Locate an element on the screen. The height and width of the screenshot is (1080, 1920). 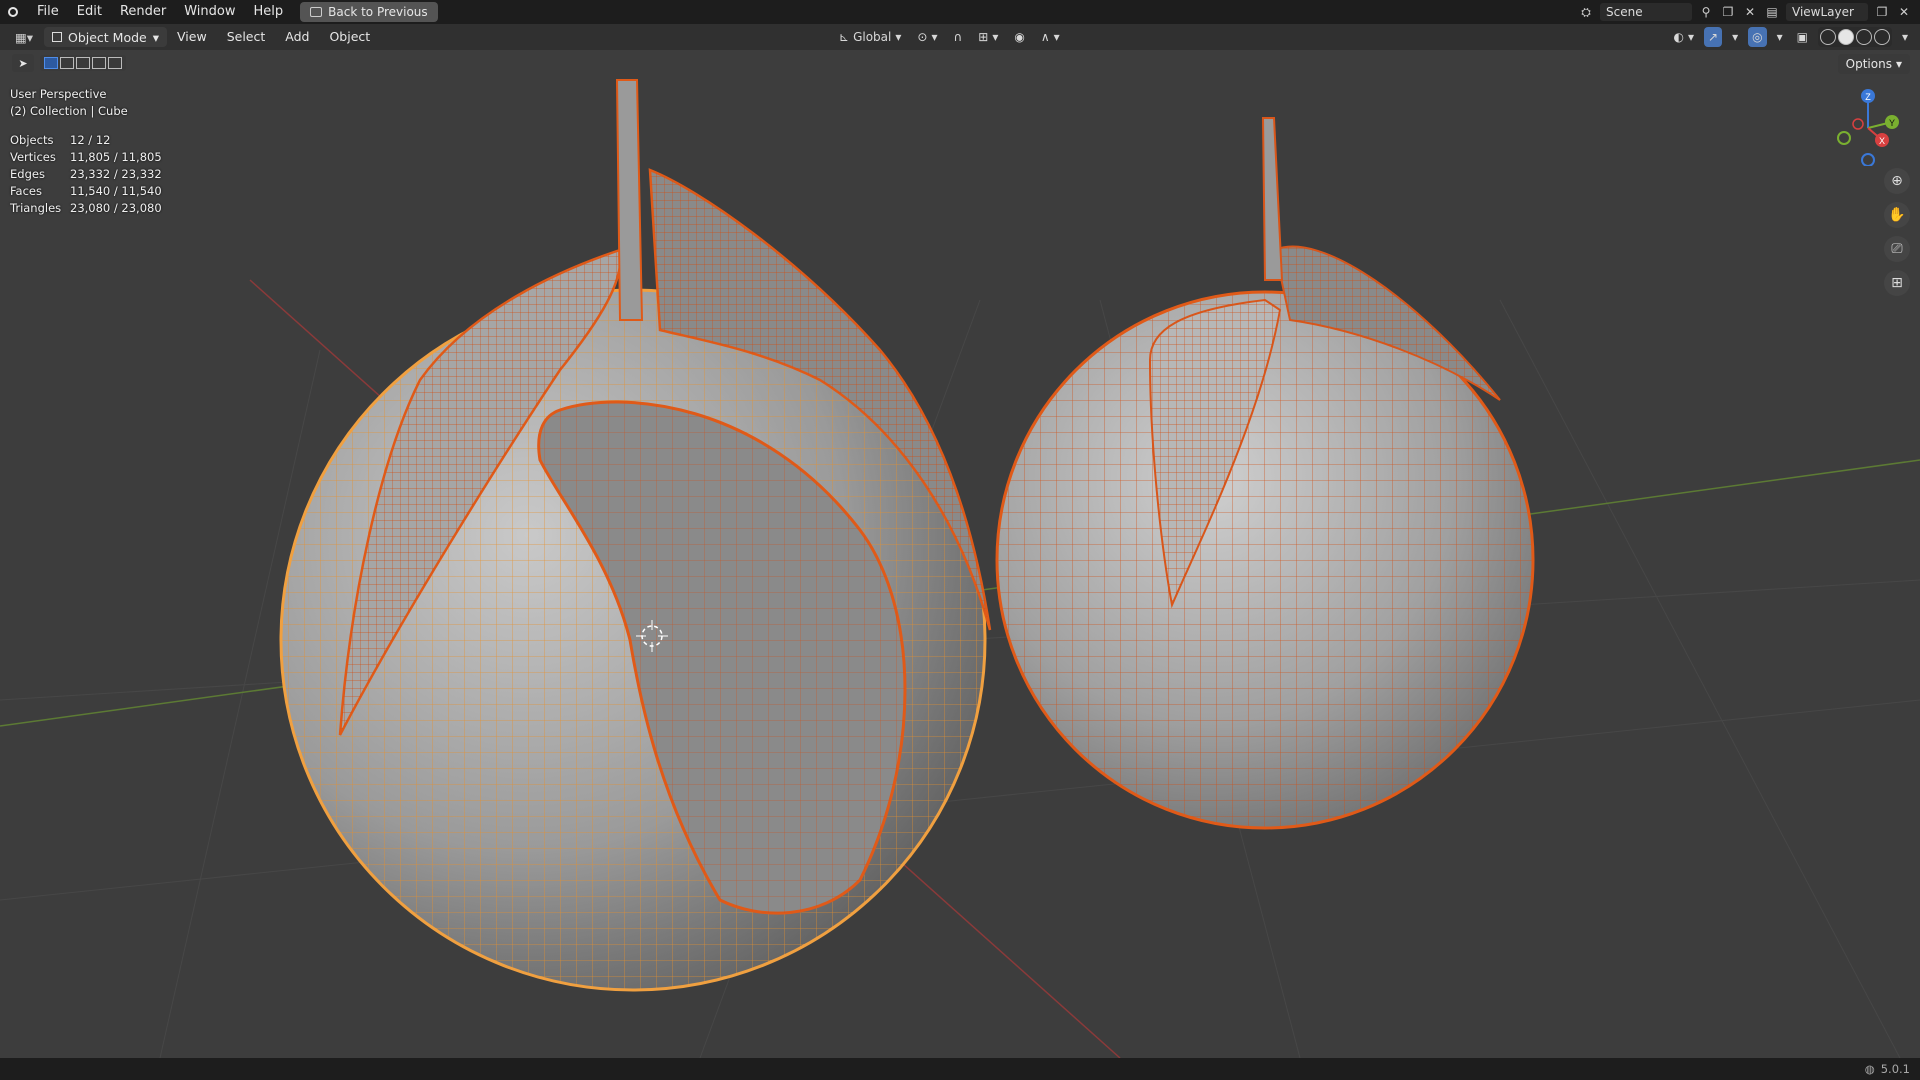
globe-icon: ◍ is located at coordinates (1869, 1069).